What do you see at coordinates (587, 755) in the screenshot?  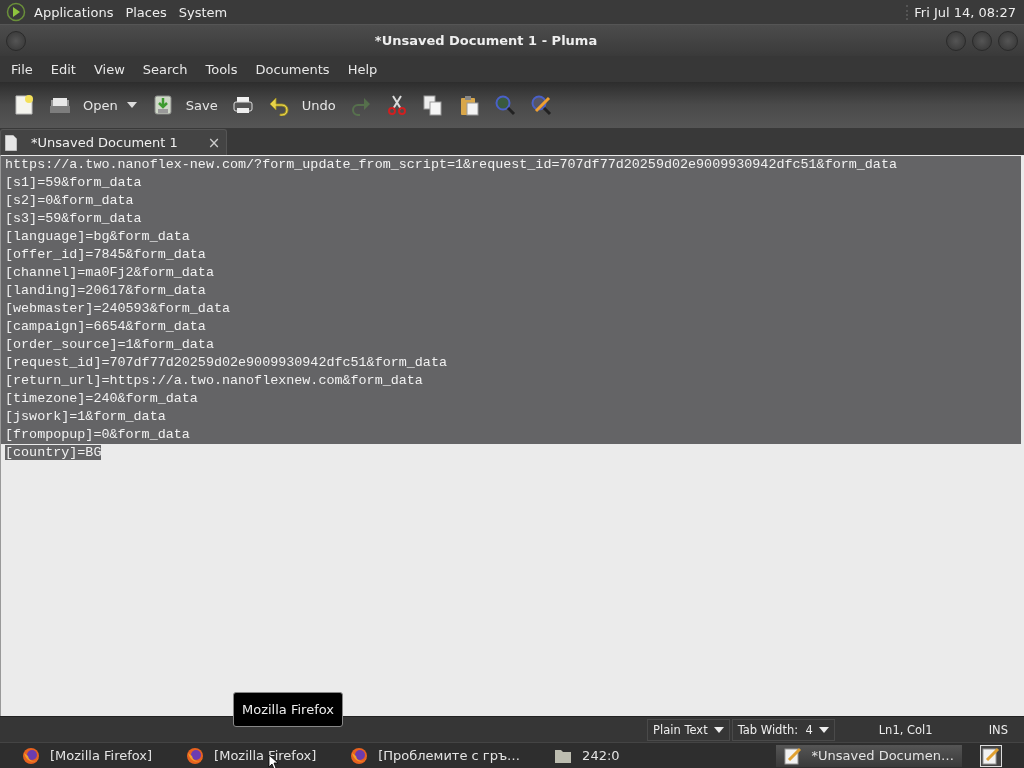 I see `taskbar-button: 242:0` at bounding box center [587, 755].